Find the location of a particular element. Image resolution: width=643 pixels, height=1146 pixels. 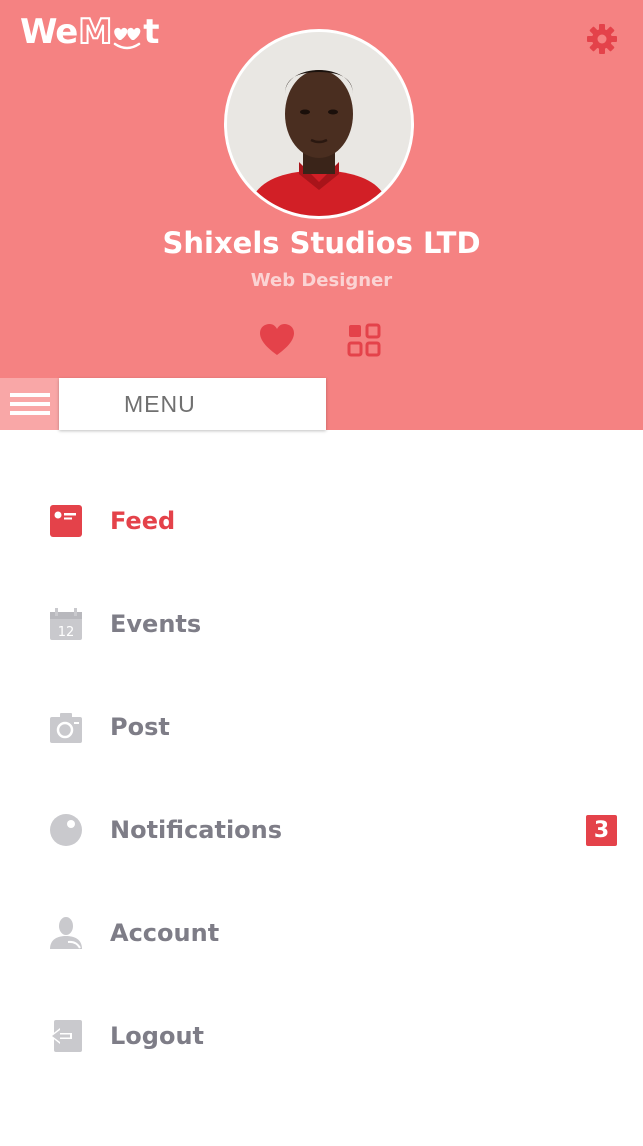

nav-label-notifications: Notifications is located at coordinates (196, 830).